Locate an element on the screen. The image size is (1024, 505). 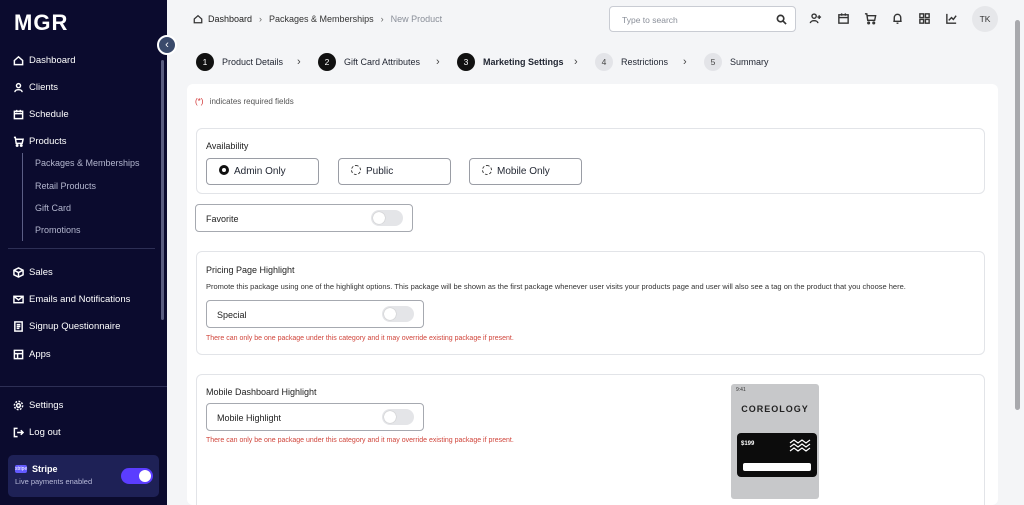
pricing-highlight-title: Pricing Page Highlight is located at coordinates (250, 270).